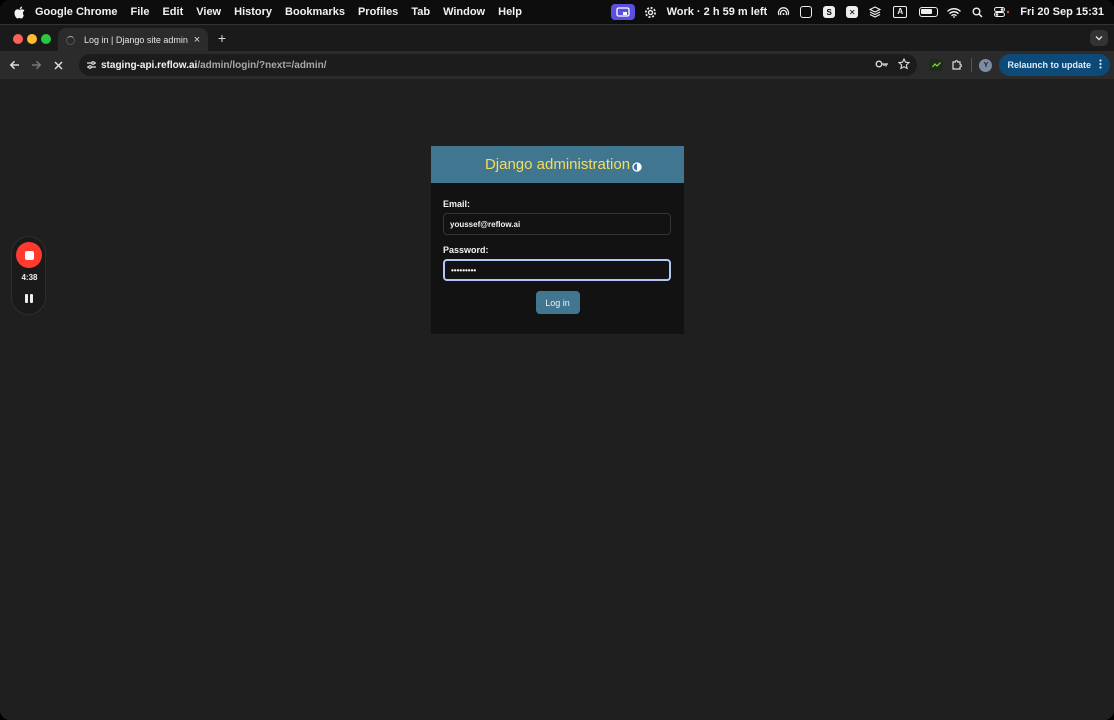 This screenshot has width=1114, height=720. What do you see at coordinates (637, 165) in the screenshot?
I see `theme-toggle-icon` at bounding box center [637, 165].